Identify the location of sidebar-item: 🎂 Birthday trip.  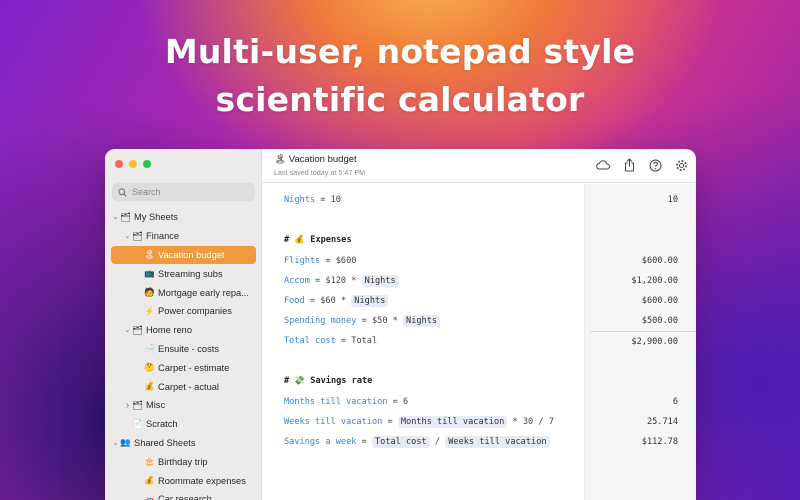
(183, 461).